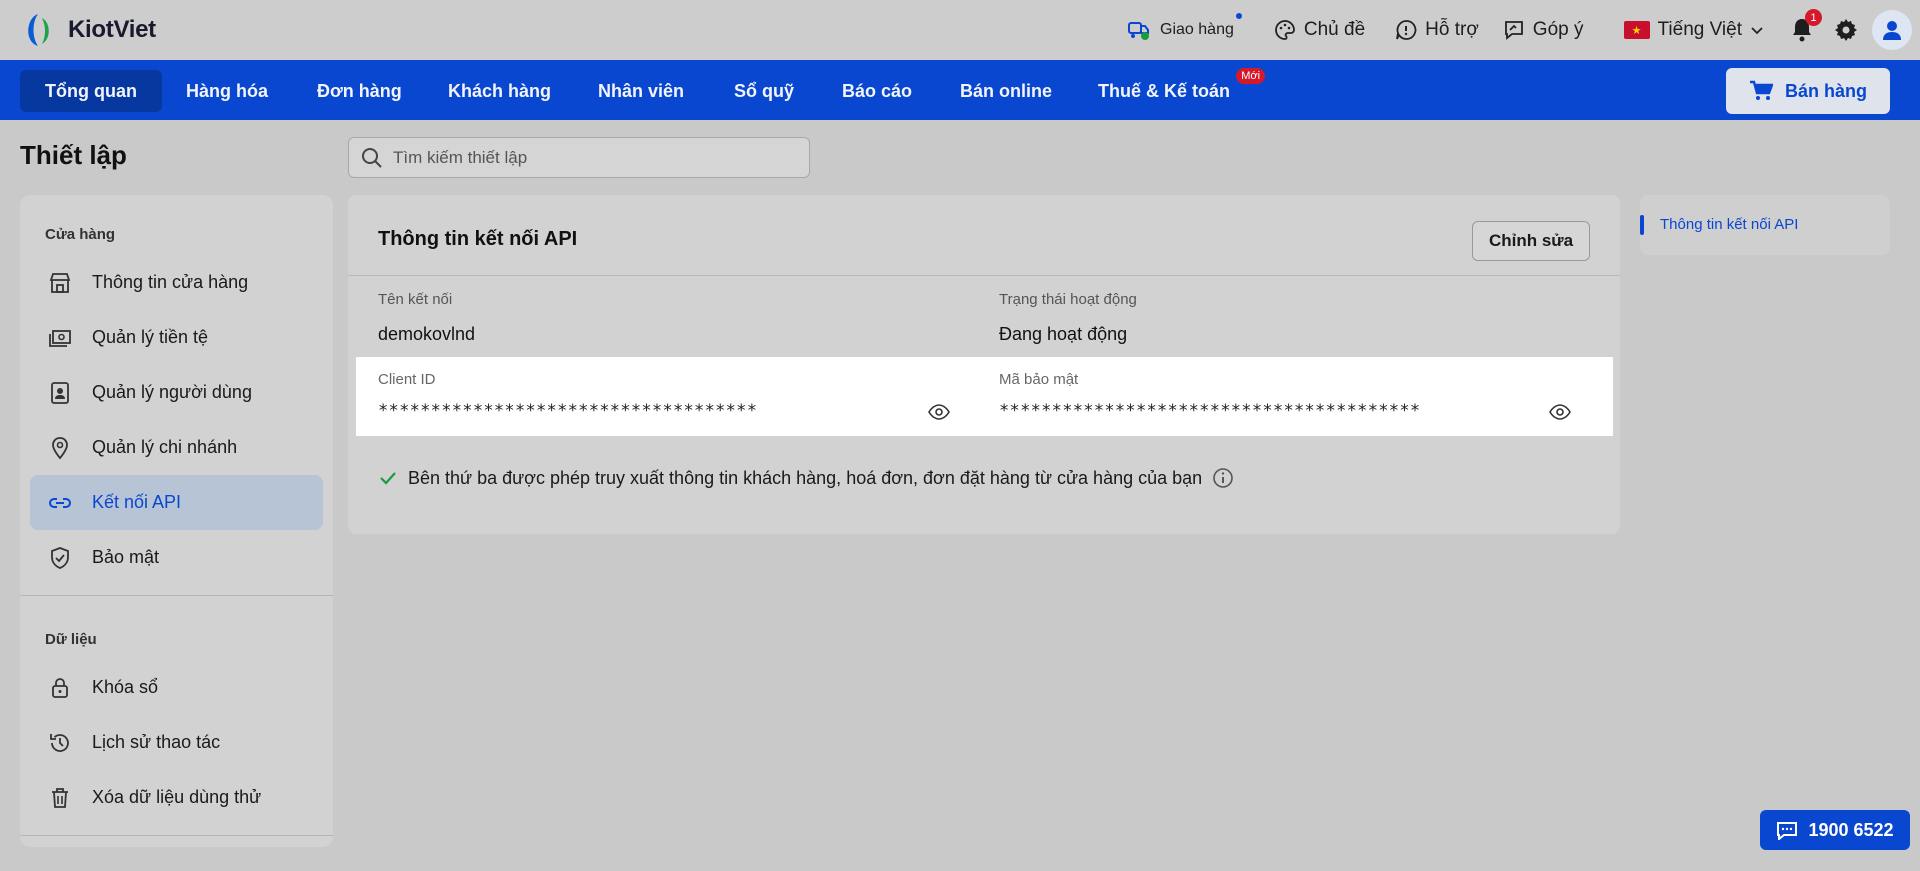 The image size is (1920, 871). What do you see at coordinates (176, 557) in the screenshot?
I see `sidebar-item-security: Bảo mật` at bounding box center [176, 557].